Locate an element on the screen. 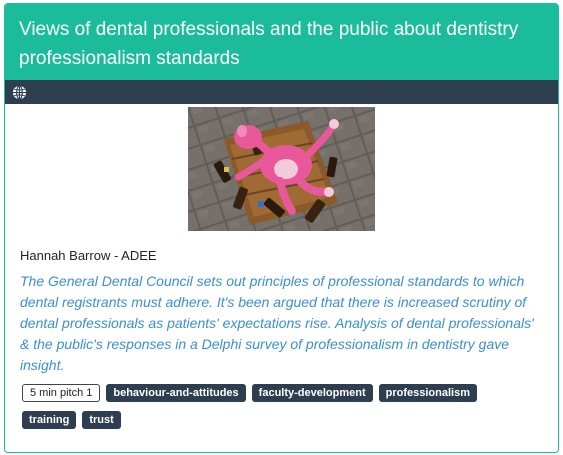 This screenshot has width=563, height=455. tag-behaviour-and-attitudes: behaviour-and-attitudes is located at coordinates (176, 393).